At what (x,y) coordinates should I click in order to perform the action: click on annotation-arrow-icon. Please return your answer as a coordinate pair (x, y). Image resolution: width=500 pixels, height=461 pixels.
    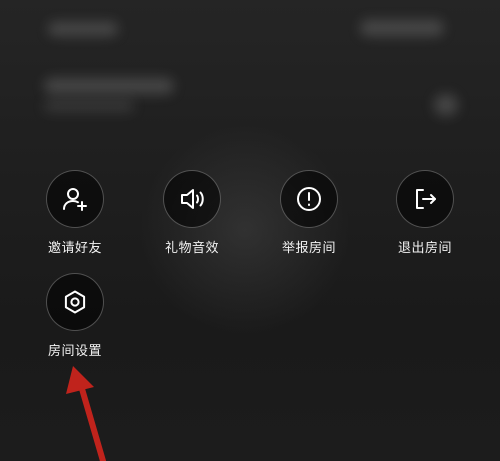
    Looking at the image, I should click on (86, 413).